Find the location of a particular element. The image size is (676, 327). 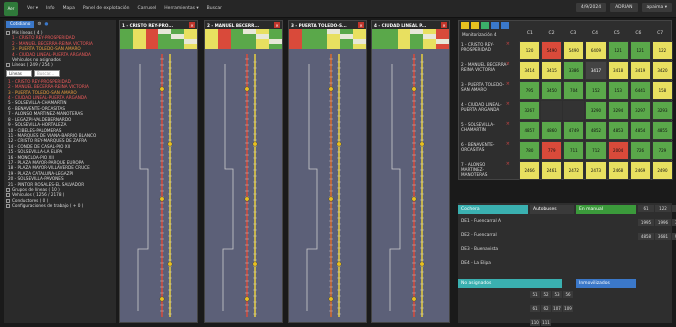

vehicle-cell: 158 is located at coordinates (662, 90).